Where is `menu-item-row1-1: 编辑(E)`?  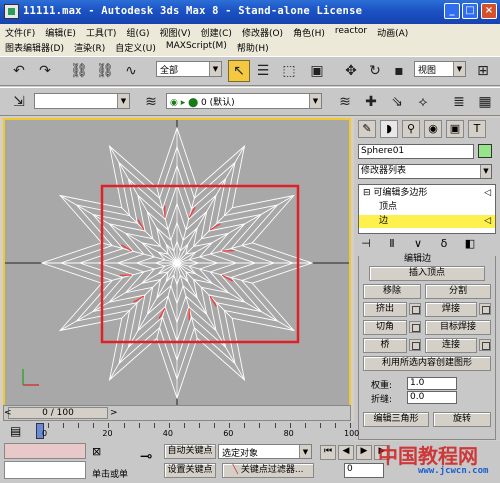 menu-item-row1-1: 编辑(E) is located at coordinates (60, 32).